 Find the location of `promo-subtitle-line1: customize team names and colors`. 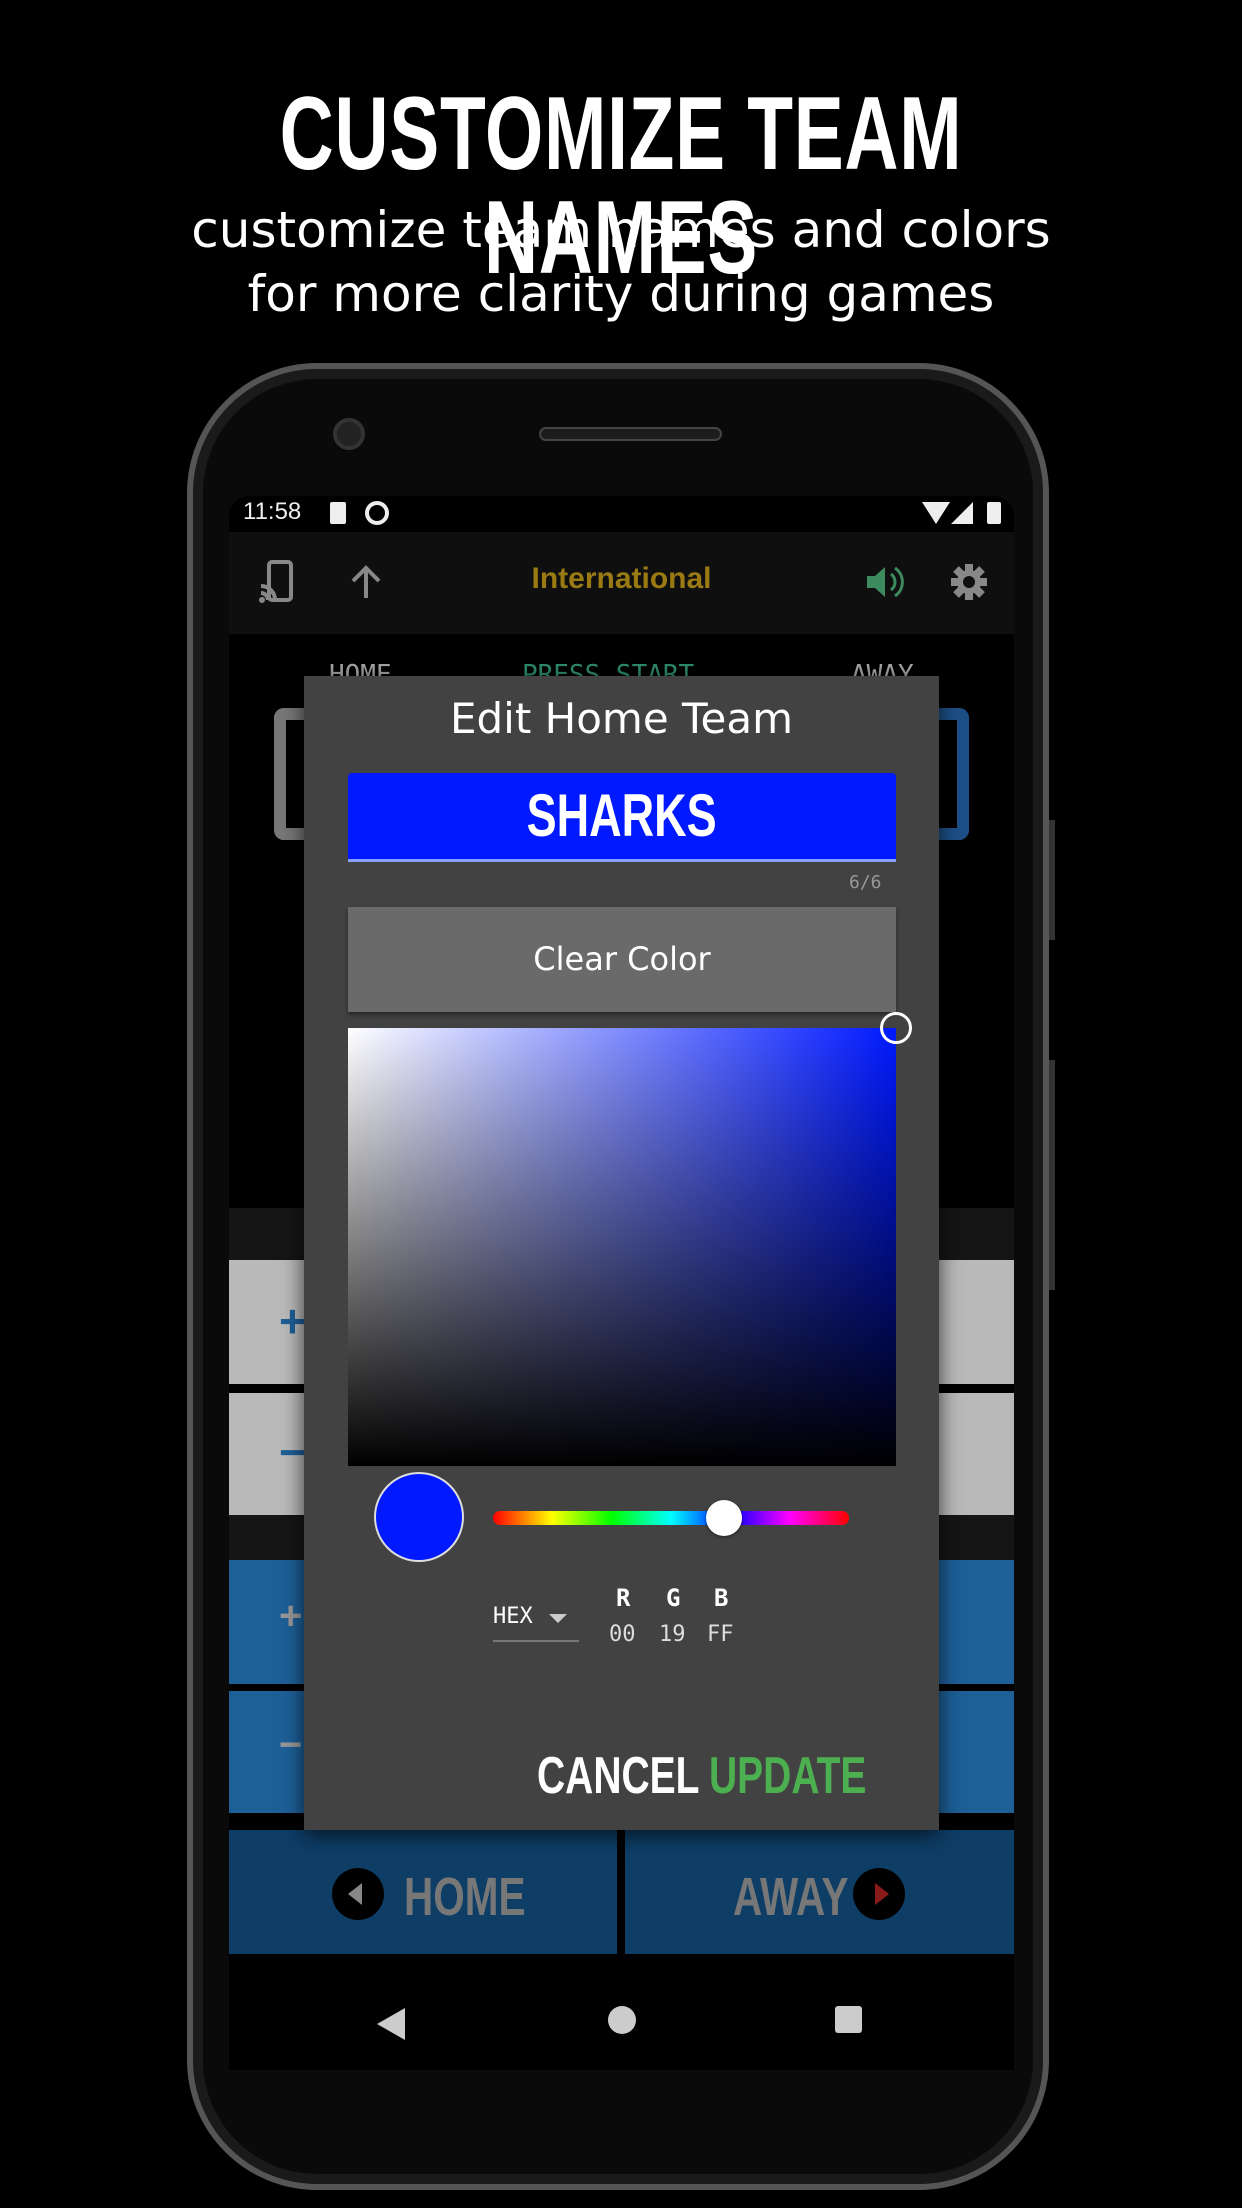

promo-subtitle-line1: customize team names and colors is located at coordinates (621, 230).